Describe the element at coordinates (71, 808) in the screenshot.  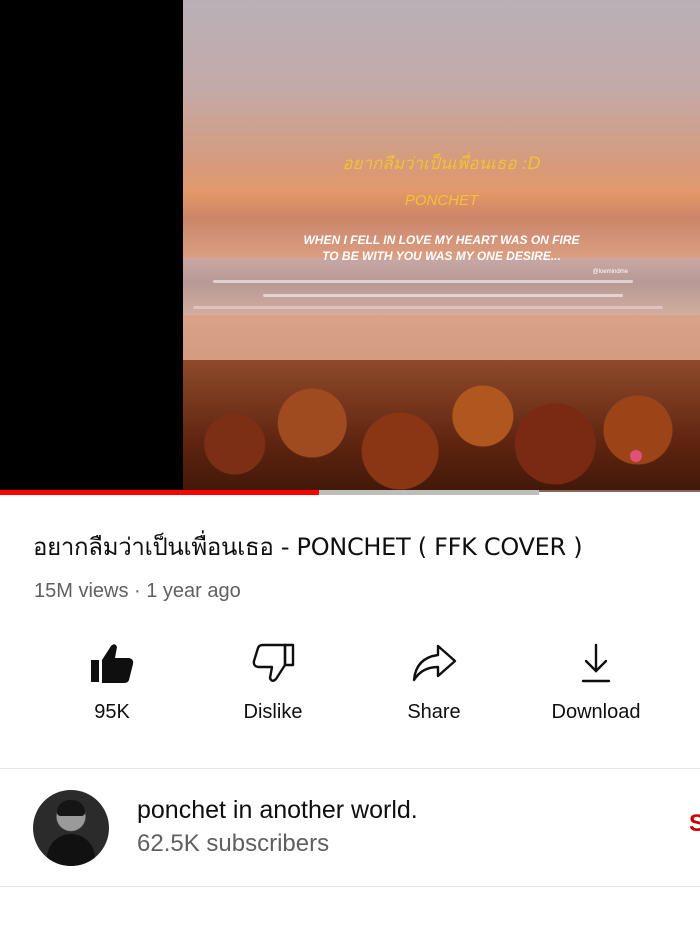
I see `avatar-hair` at that location.